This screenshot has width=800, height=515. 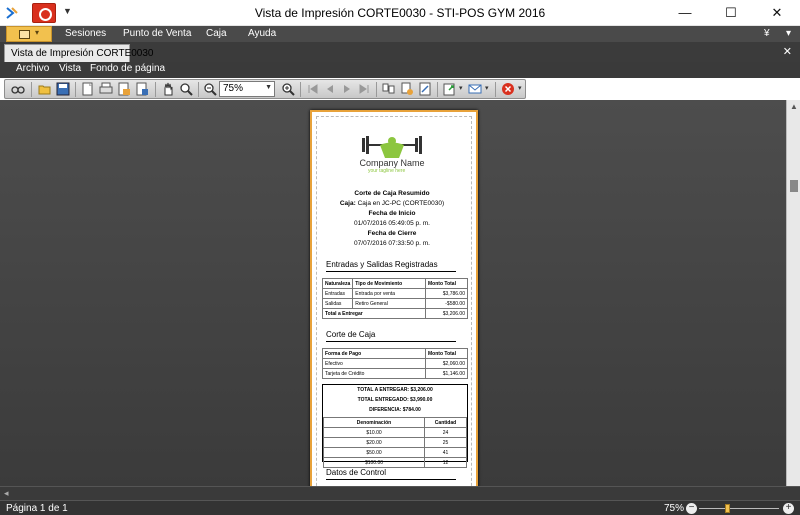 I want to click on scroll-left-icon: ◂, so click(x=6, y=493).